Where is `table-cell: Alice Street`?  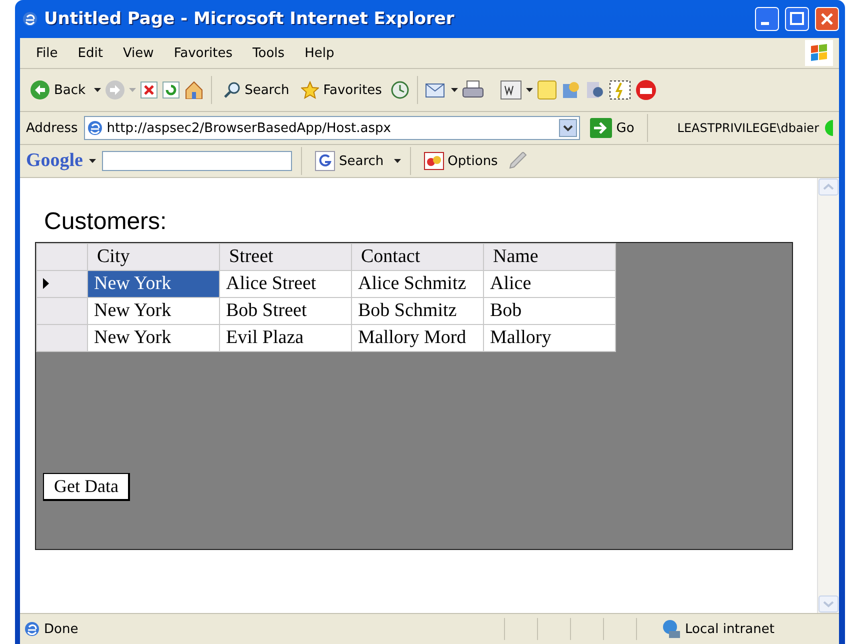
table-cell: Alice Street is located at coordinates (286, 284).